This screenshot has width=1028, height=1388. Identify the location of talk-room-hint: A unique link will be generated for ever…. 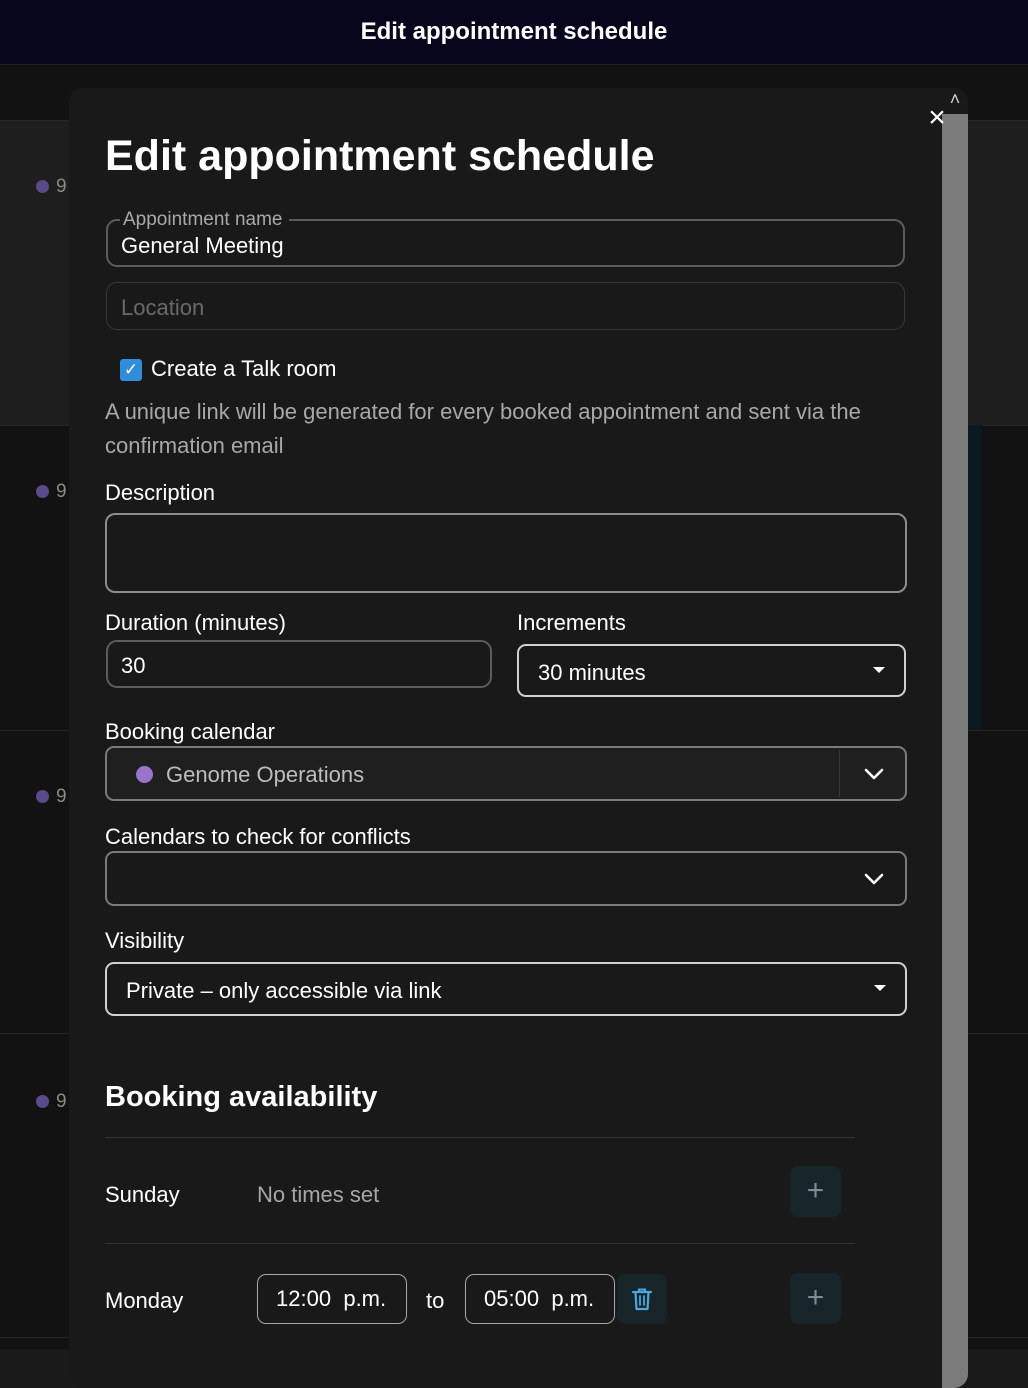
(483, 428).